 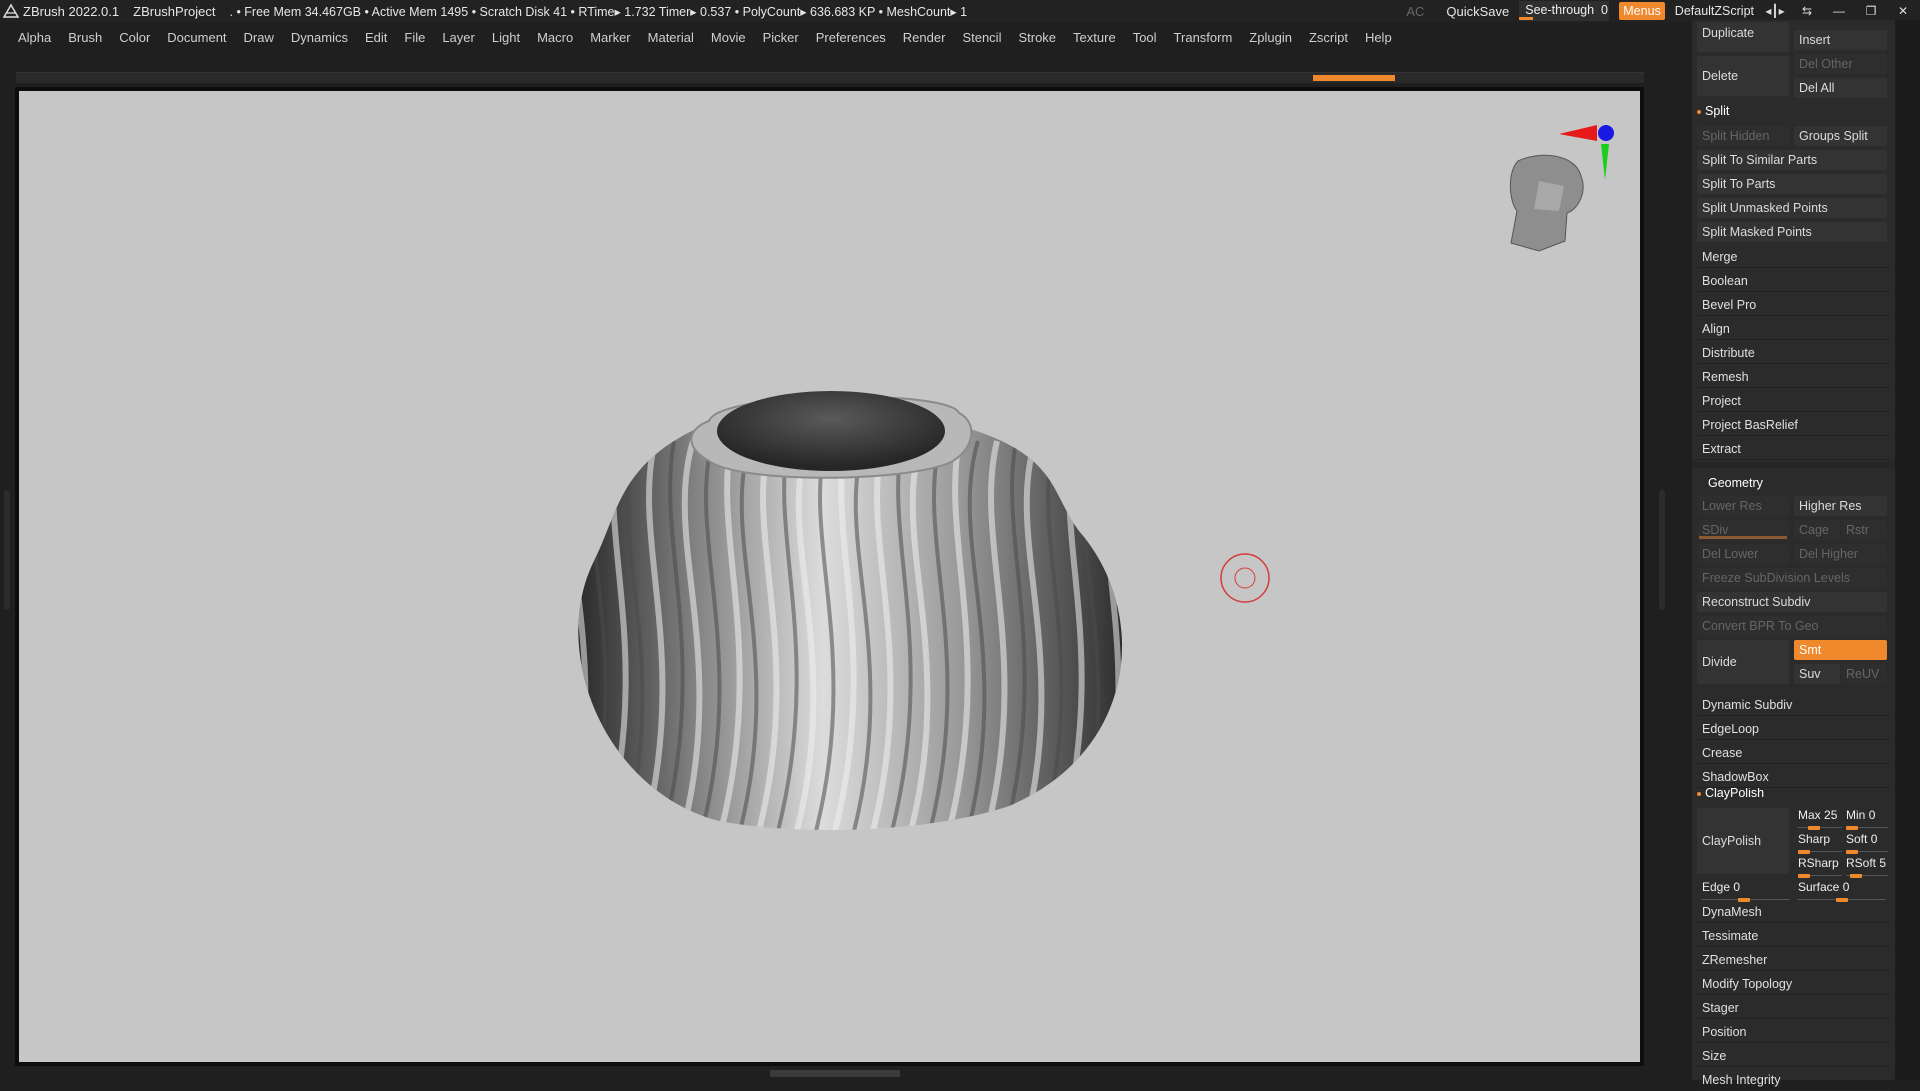 I want to click on split-to-similar-parts-button: Split To Similar Parts, so click(x=1792, y=160).